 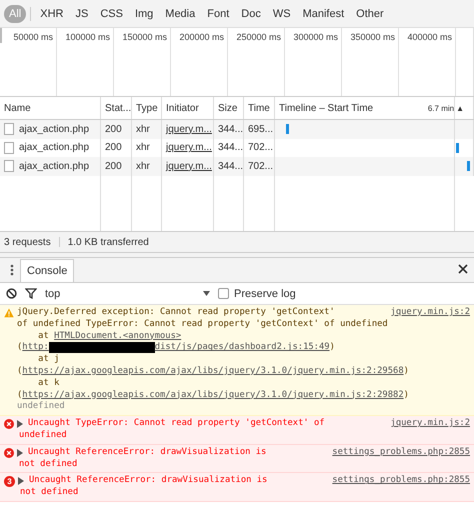 What do you see at coordinates (259, 108) in the screenshot?
I see `column-header: Time` at bounding box center [259, 108].